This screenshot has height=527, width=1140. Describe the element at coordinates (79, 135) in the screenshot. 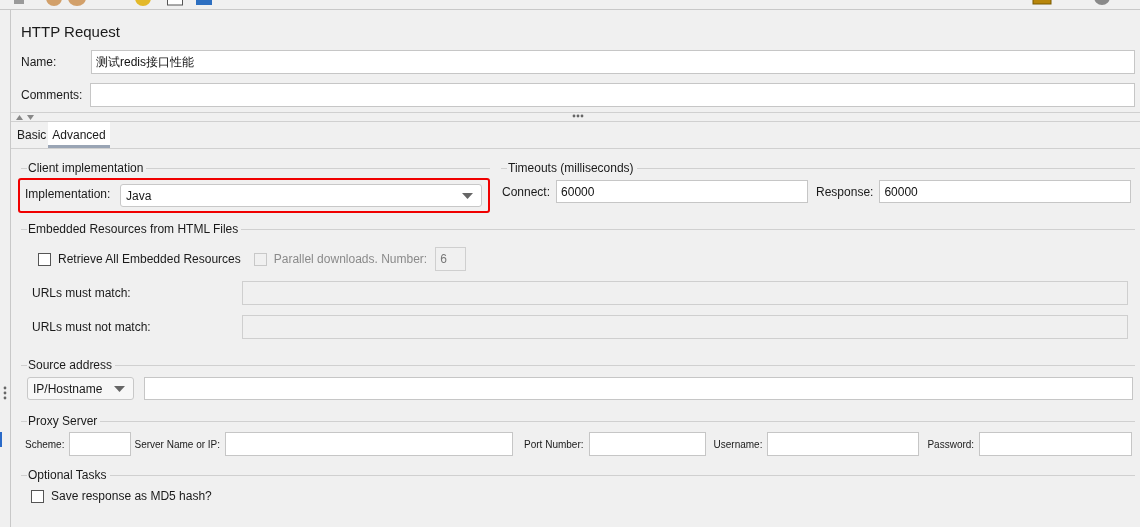

I see `tab: Advanced` at that location.